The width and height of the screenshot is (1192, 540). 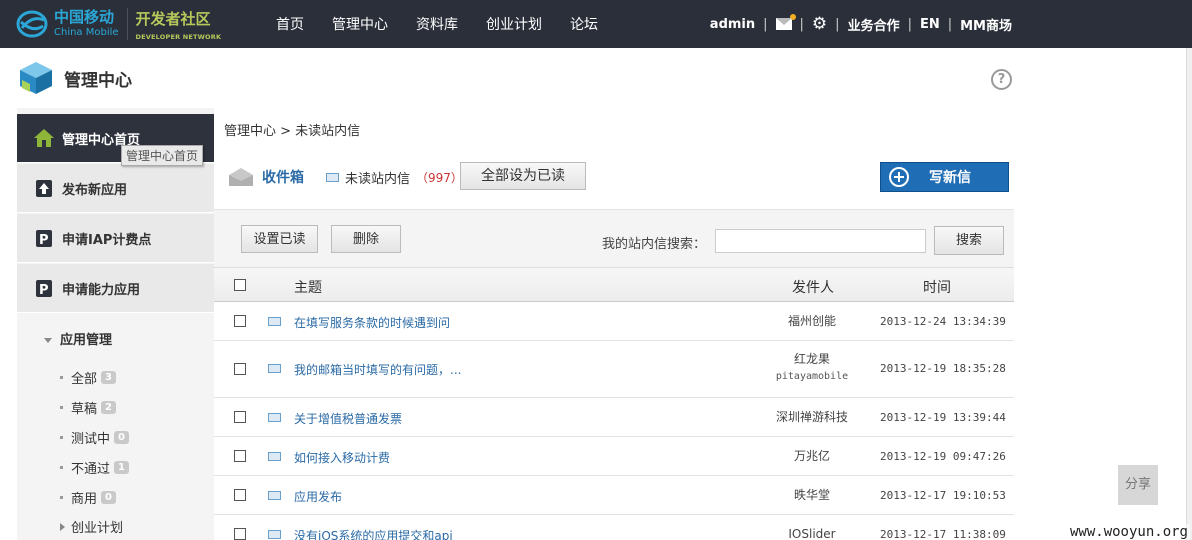 I want to click on user-nav: admin | | ⚙ | 业务合作 | EN | MM商场, so click(x=860, y=23).